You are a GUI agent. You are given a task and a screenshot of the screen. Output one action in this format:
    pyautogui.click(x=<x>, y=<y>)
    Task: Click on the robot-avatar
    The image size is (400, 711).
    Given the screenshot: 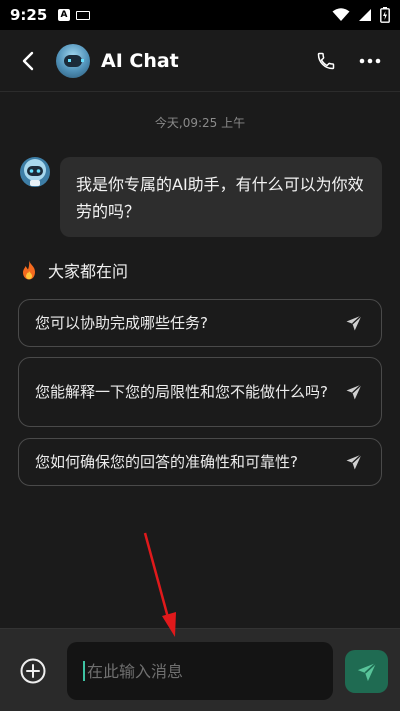 What is the action you would take?
    pyautogui.click(x=73, y=60)
    